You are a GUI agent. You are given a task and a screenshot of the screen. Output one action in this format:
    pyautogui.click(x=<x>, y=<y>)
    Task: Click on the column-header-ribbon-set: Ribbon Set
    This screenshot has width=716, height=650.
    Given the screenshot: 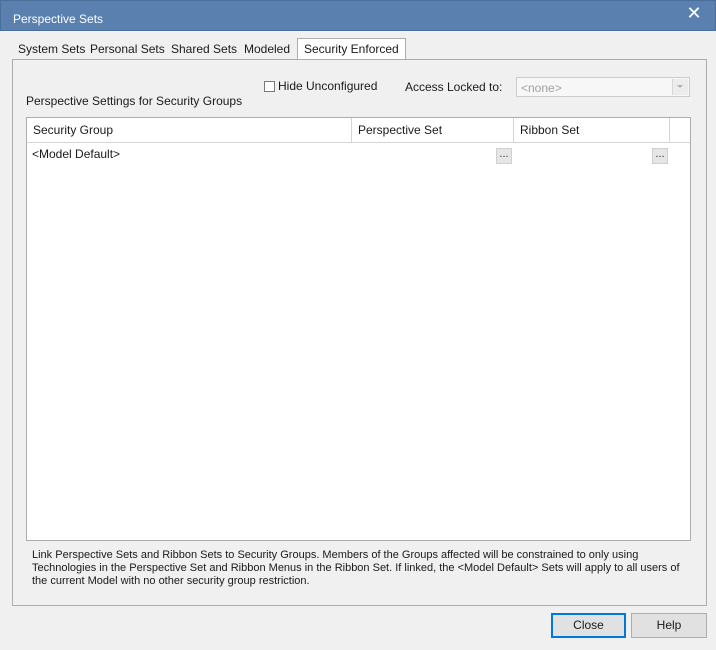 What is the action you would take?
    pyautogui.click(x=592, y=130)
    